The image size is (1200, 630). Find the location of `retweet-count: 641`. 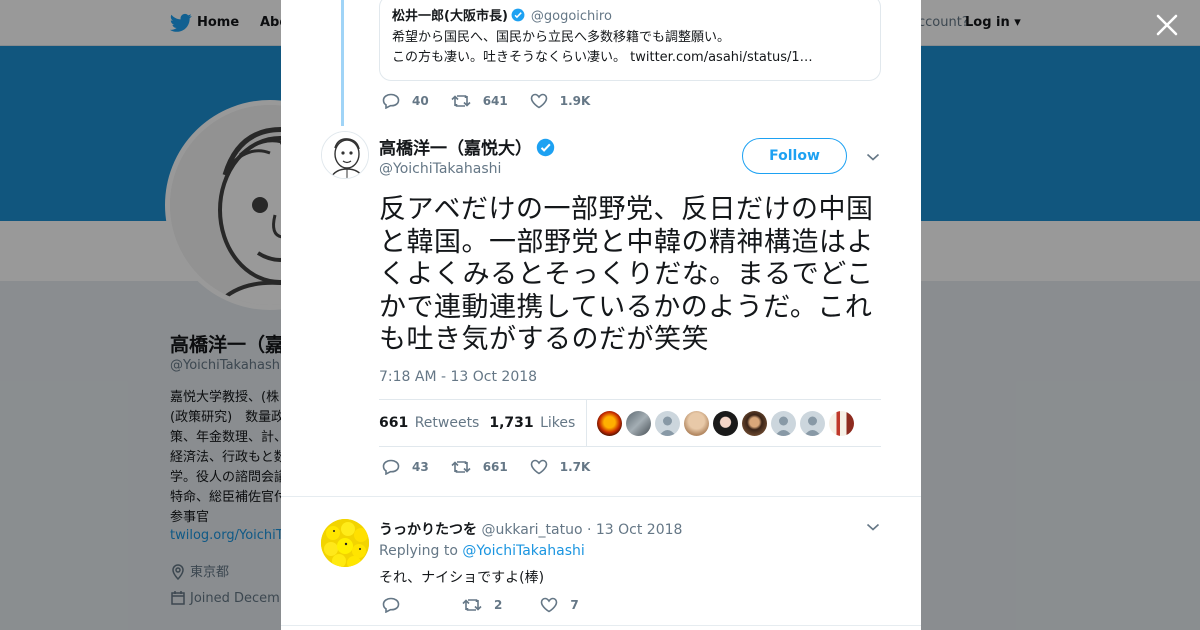

retweet-count: 641 is located at coordinates (495, 101).